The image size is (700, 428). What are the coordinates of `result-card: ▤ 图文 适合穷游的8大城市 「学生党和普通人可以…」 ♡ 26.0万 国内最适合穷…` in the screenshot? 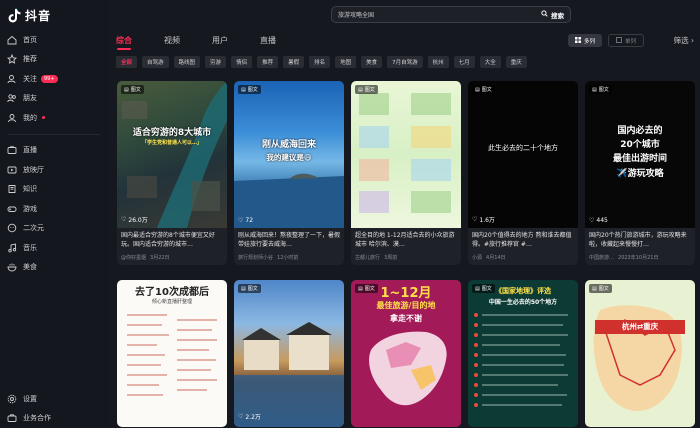 It's located at (172, 173).